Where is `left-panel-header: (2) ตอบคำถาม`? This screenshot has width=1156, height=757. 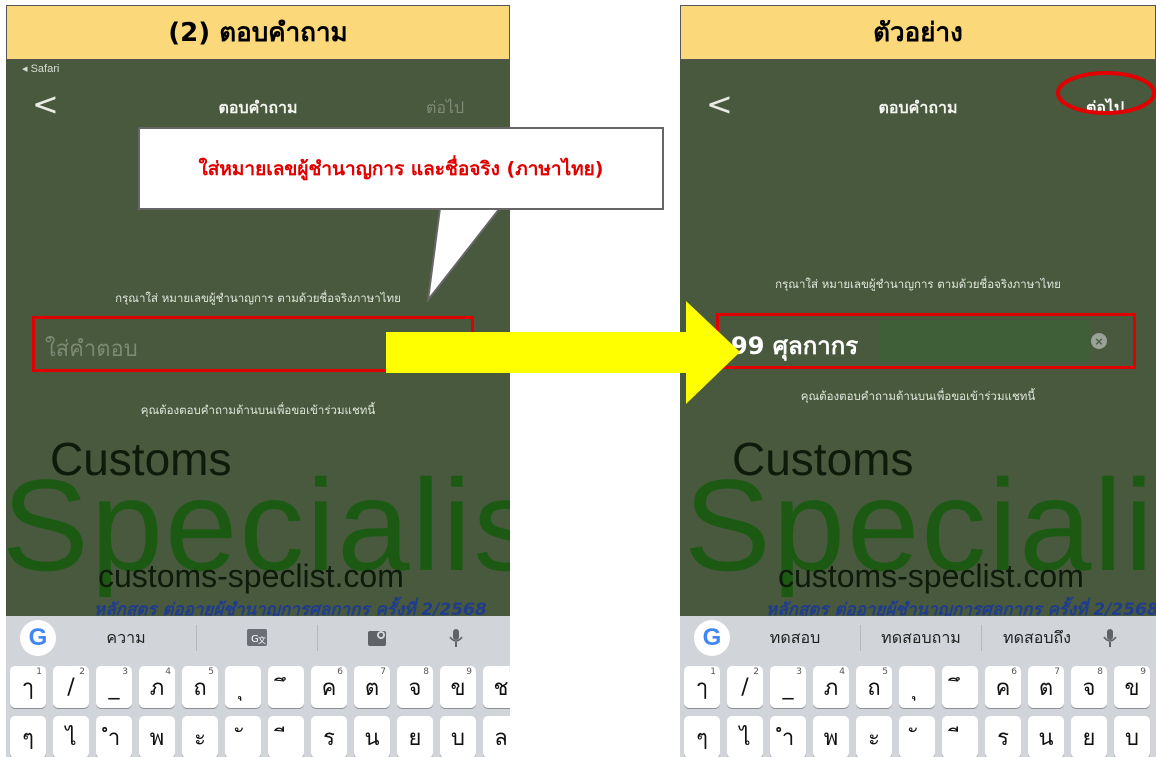
left-panel-header: (2) ตอบคำถาม is located at coordinates (258, 32).